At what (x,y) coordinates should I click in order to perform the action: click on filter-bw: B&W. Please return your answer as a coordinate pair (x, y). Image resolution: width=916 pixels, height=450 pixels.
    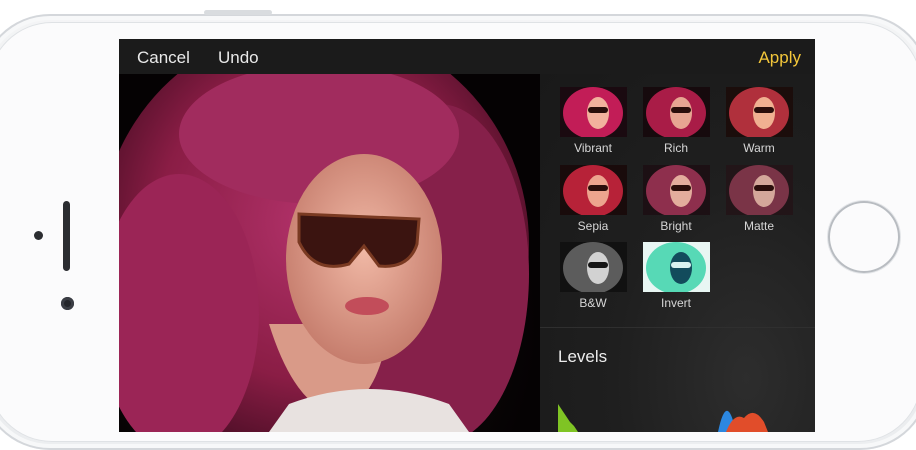
    Looking at the image, I should click on (593, 276).